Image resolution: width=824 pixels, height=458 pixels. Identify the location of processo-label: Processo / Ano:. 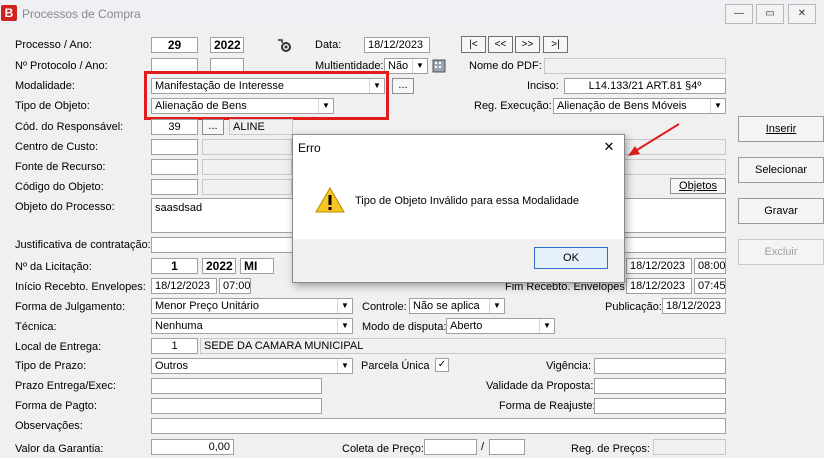
(54, 45).